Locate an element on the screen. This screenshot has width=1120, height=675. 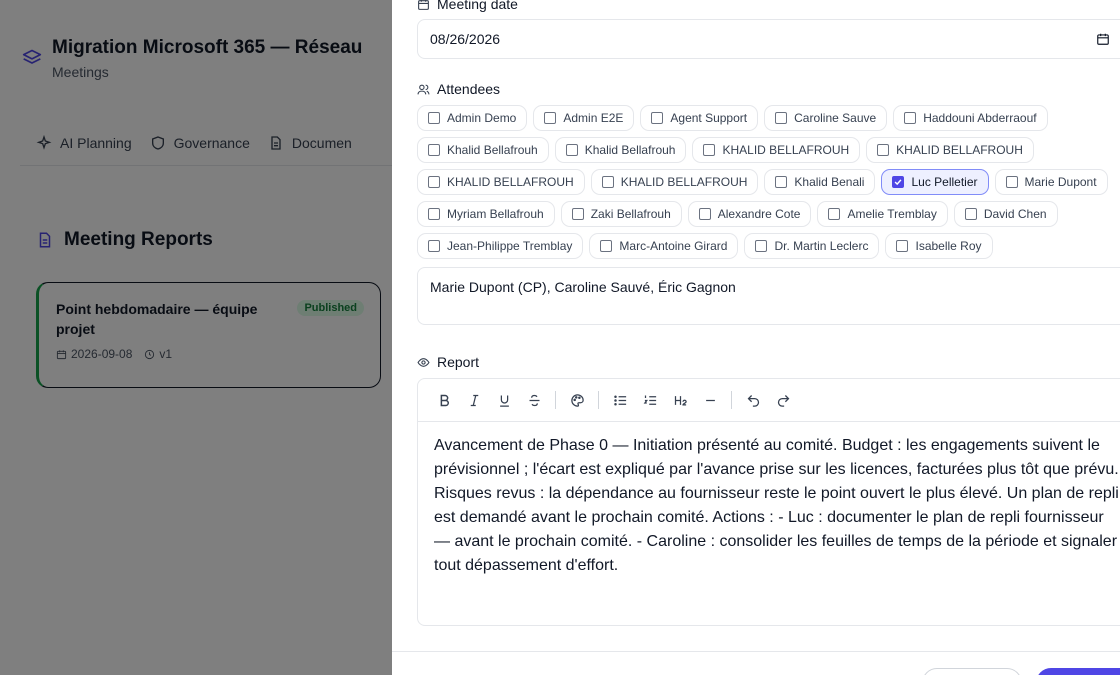
attendee-name: Khalid Benali is located at coordinates (829, 182).